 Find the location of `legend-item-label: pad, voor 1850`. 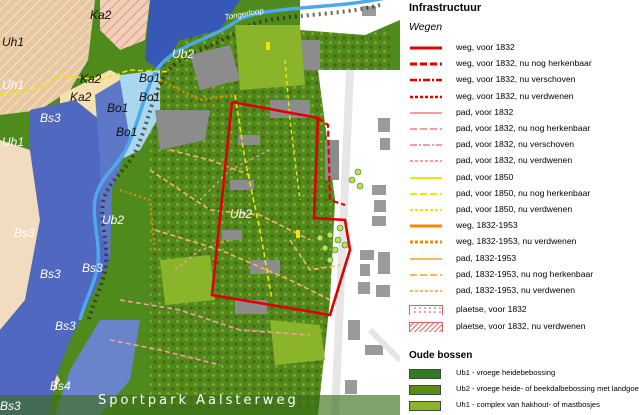

legend-item-label: pad, voor 1850 is located at coordinates (485, 176).